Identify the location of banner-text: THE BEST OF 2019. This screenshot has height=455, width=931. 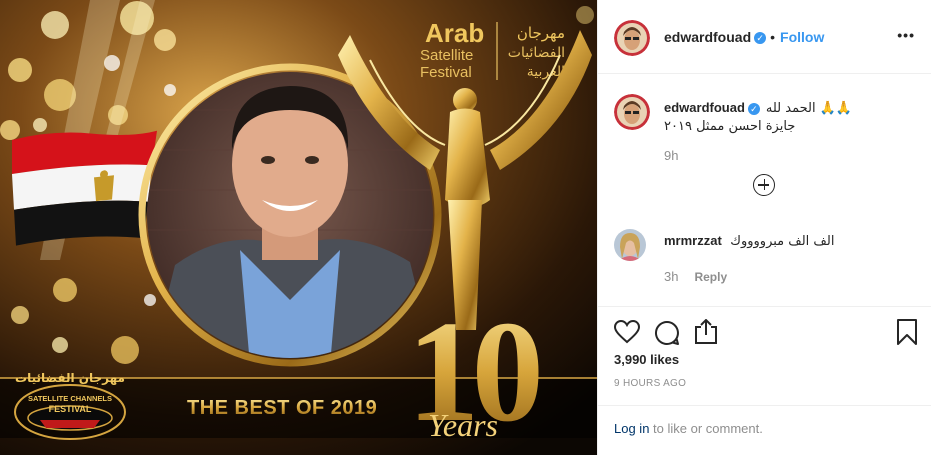
(282, 408).